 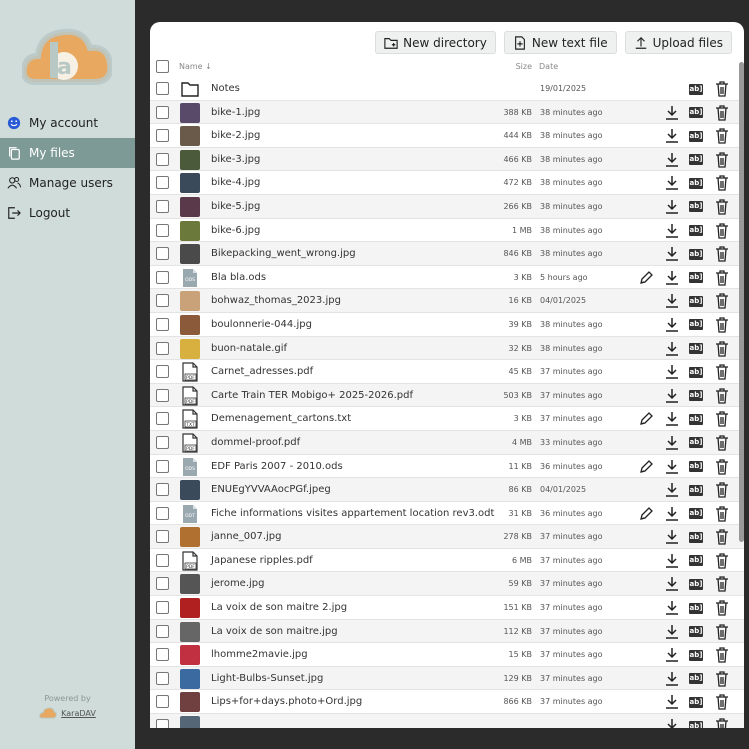 I want to click on table-row: ENUEgYVVAAocPGf.jpeg 86 KB 04/01/2025 ab], so click(x=447, y=490).